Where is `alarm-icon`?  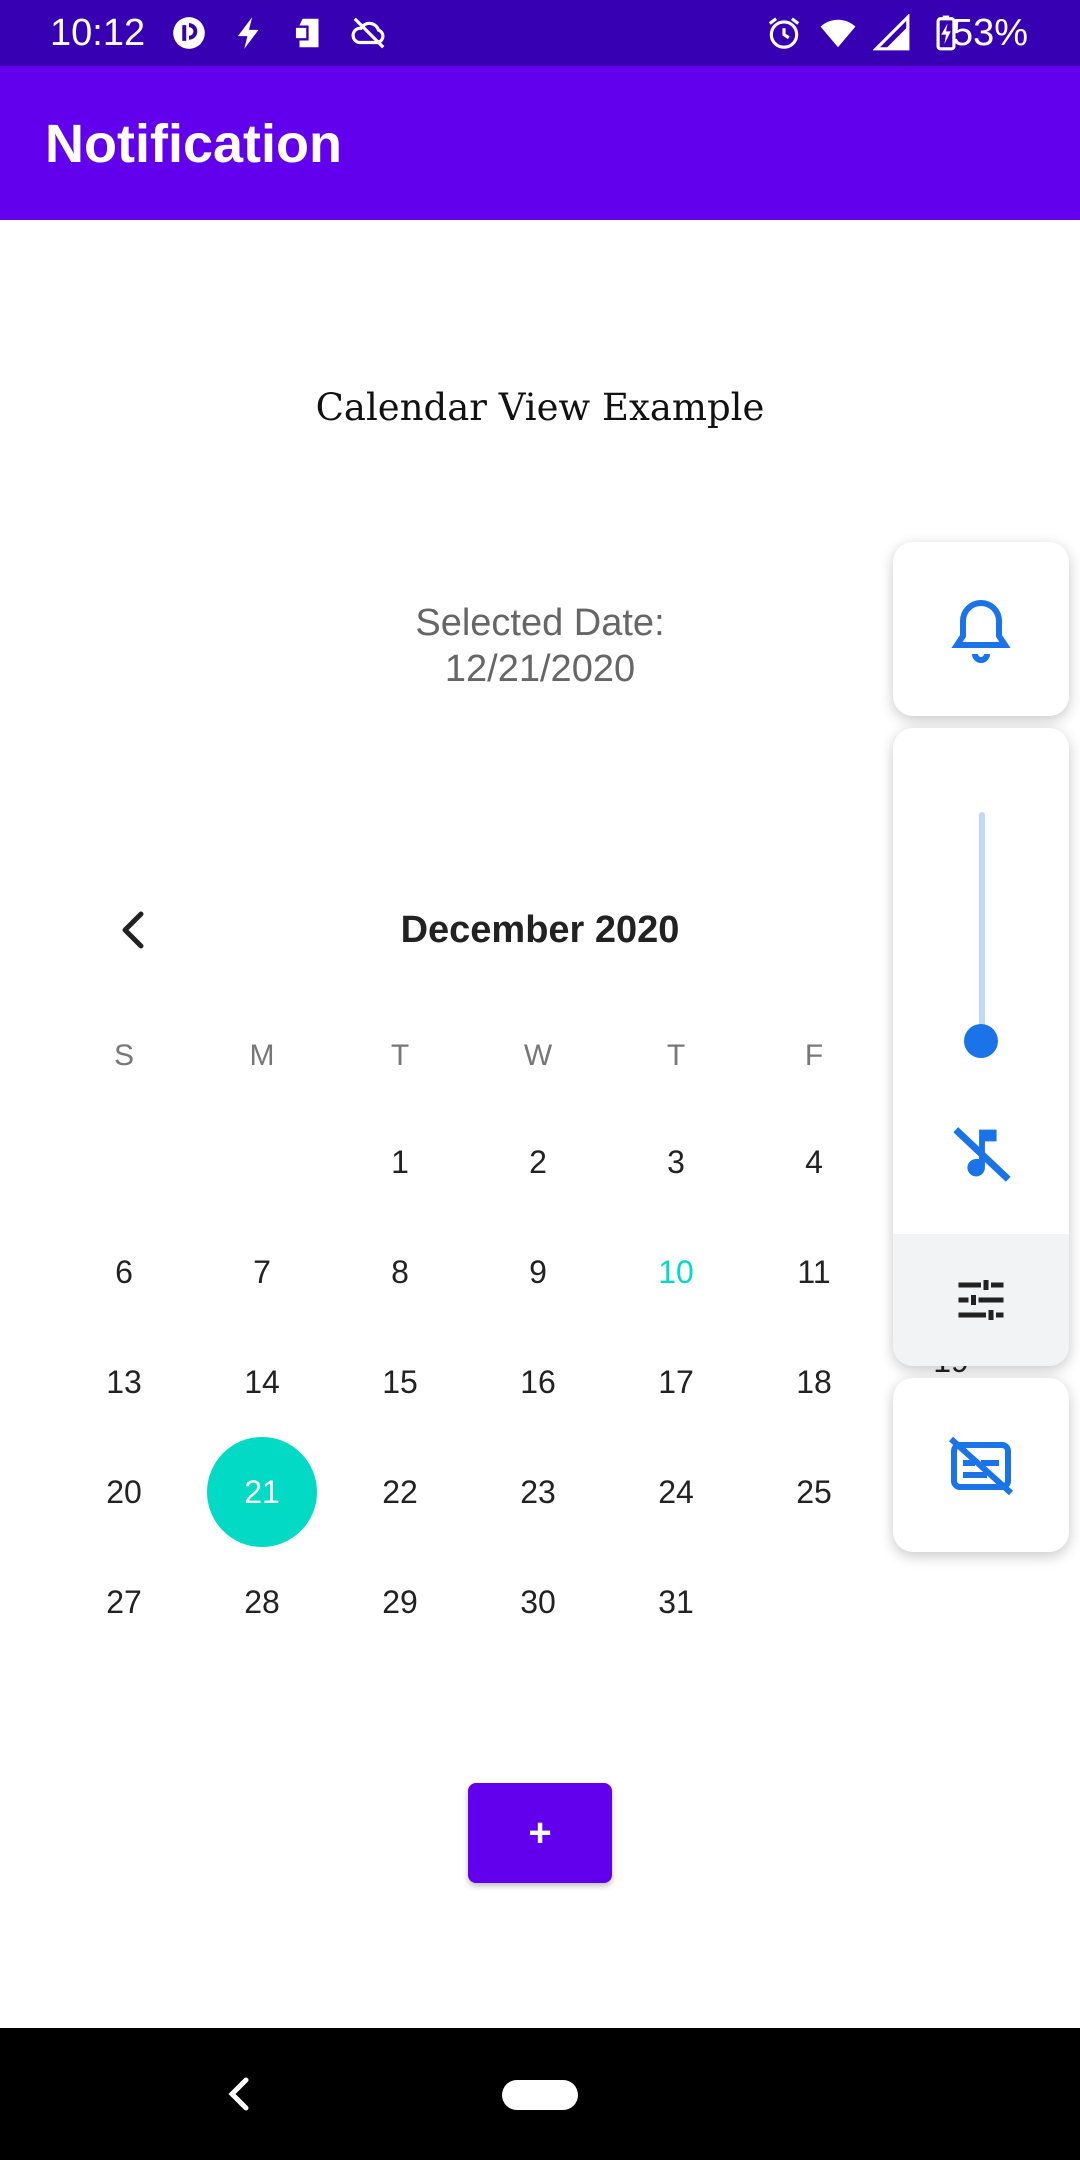 alarm-icon is located at coordinates (784, 33).